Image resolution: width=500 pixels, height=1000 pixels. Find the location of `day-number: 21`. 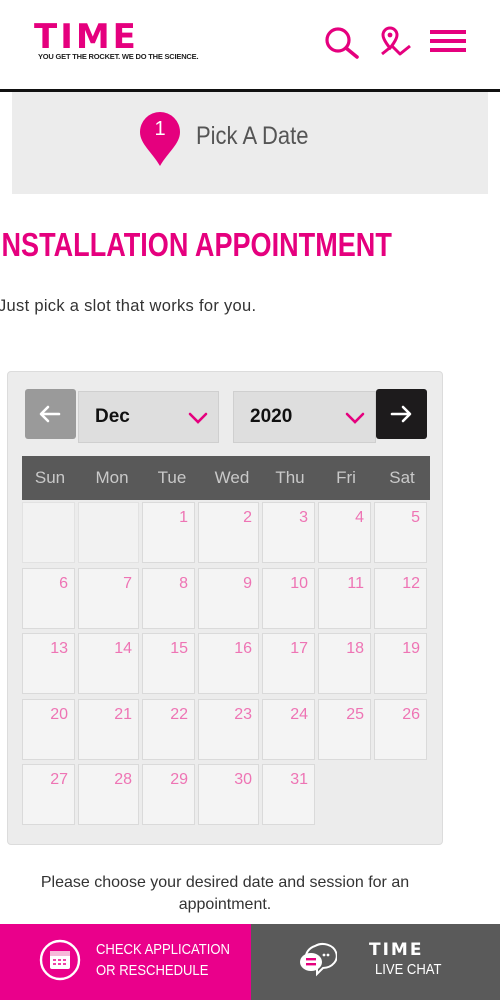

day-number: 21 is located at coordinates (123, 714).